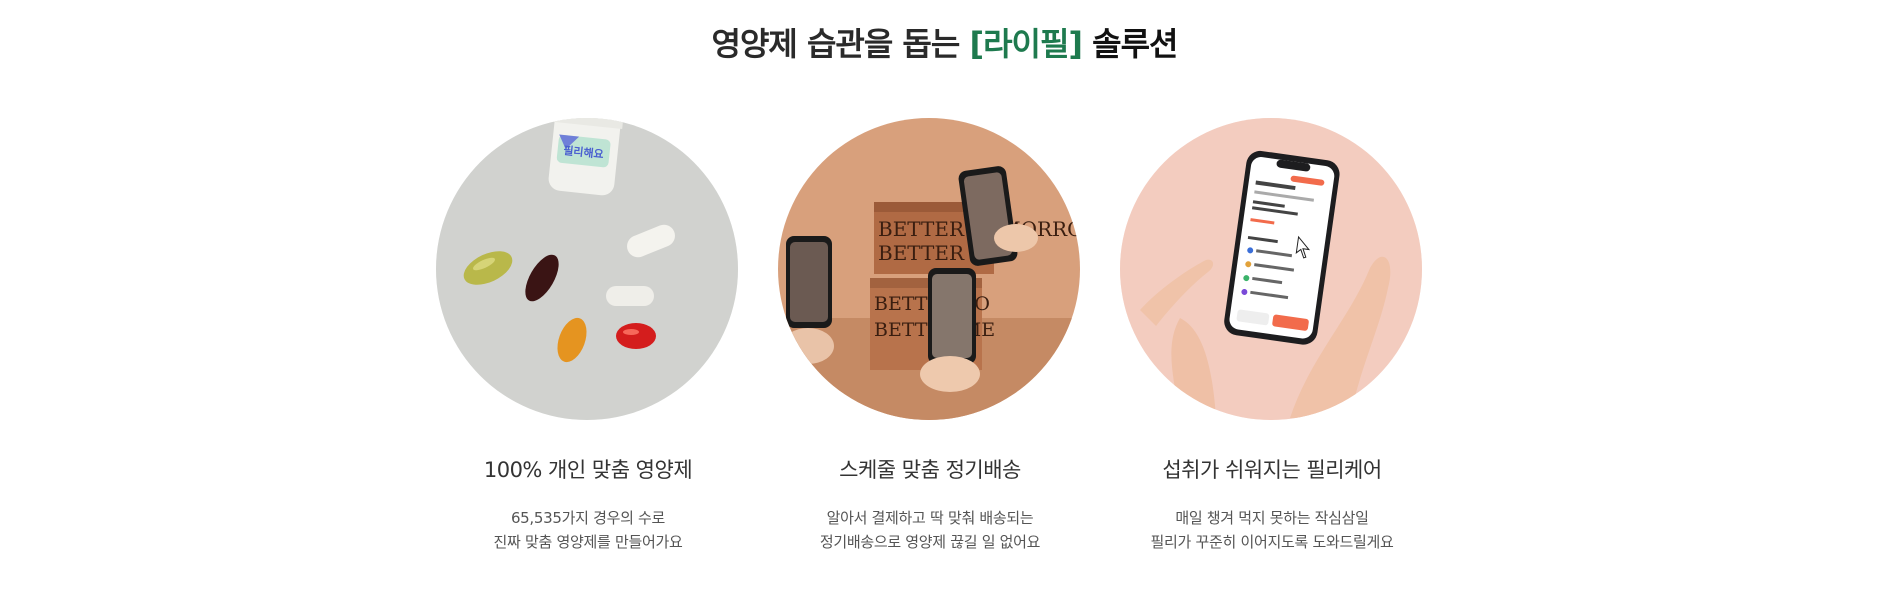  Describe the element at coordinates (588, 470) in the screenshot. I see `feature-title: 100% 개인 맞춤 영양제` at that location.